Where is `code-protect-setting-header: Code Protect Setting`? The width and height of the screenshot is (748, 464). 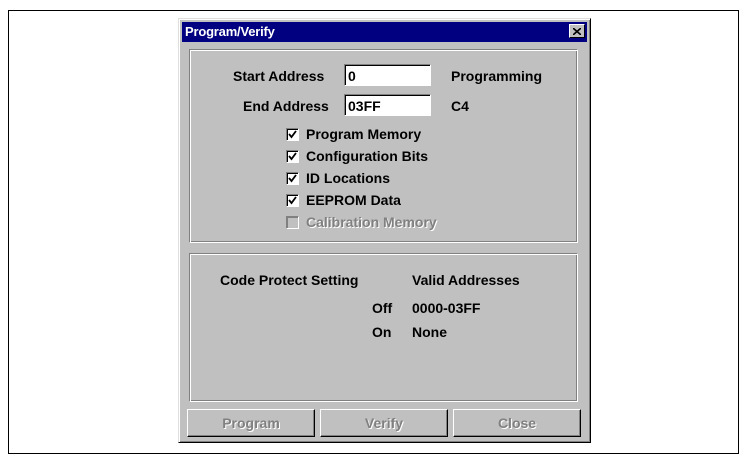 code-protect-setting-header: Code Protect Setting is located at coordinates (289, 280).